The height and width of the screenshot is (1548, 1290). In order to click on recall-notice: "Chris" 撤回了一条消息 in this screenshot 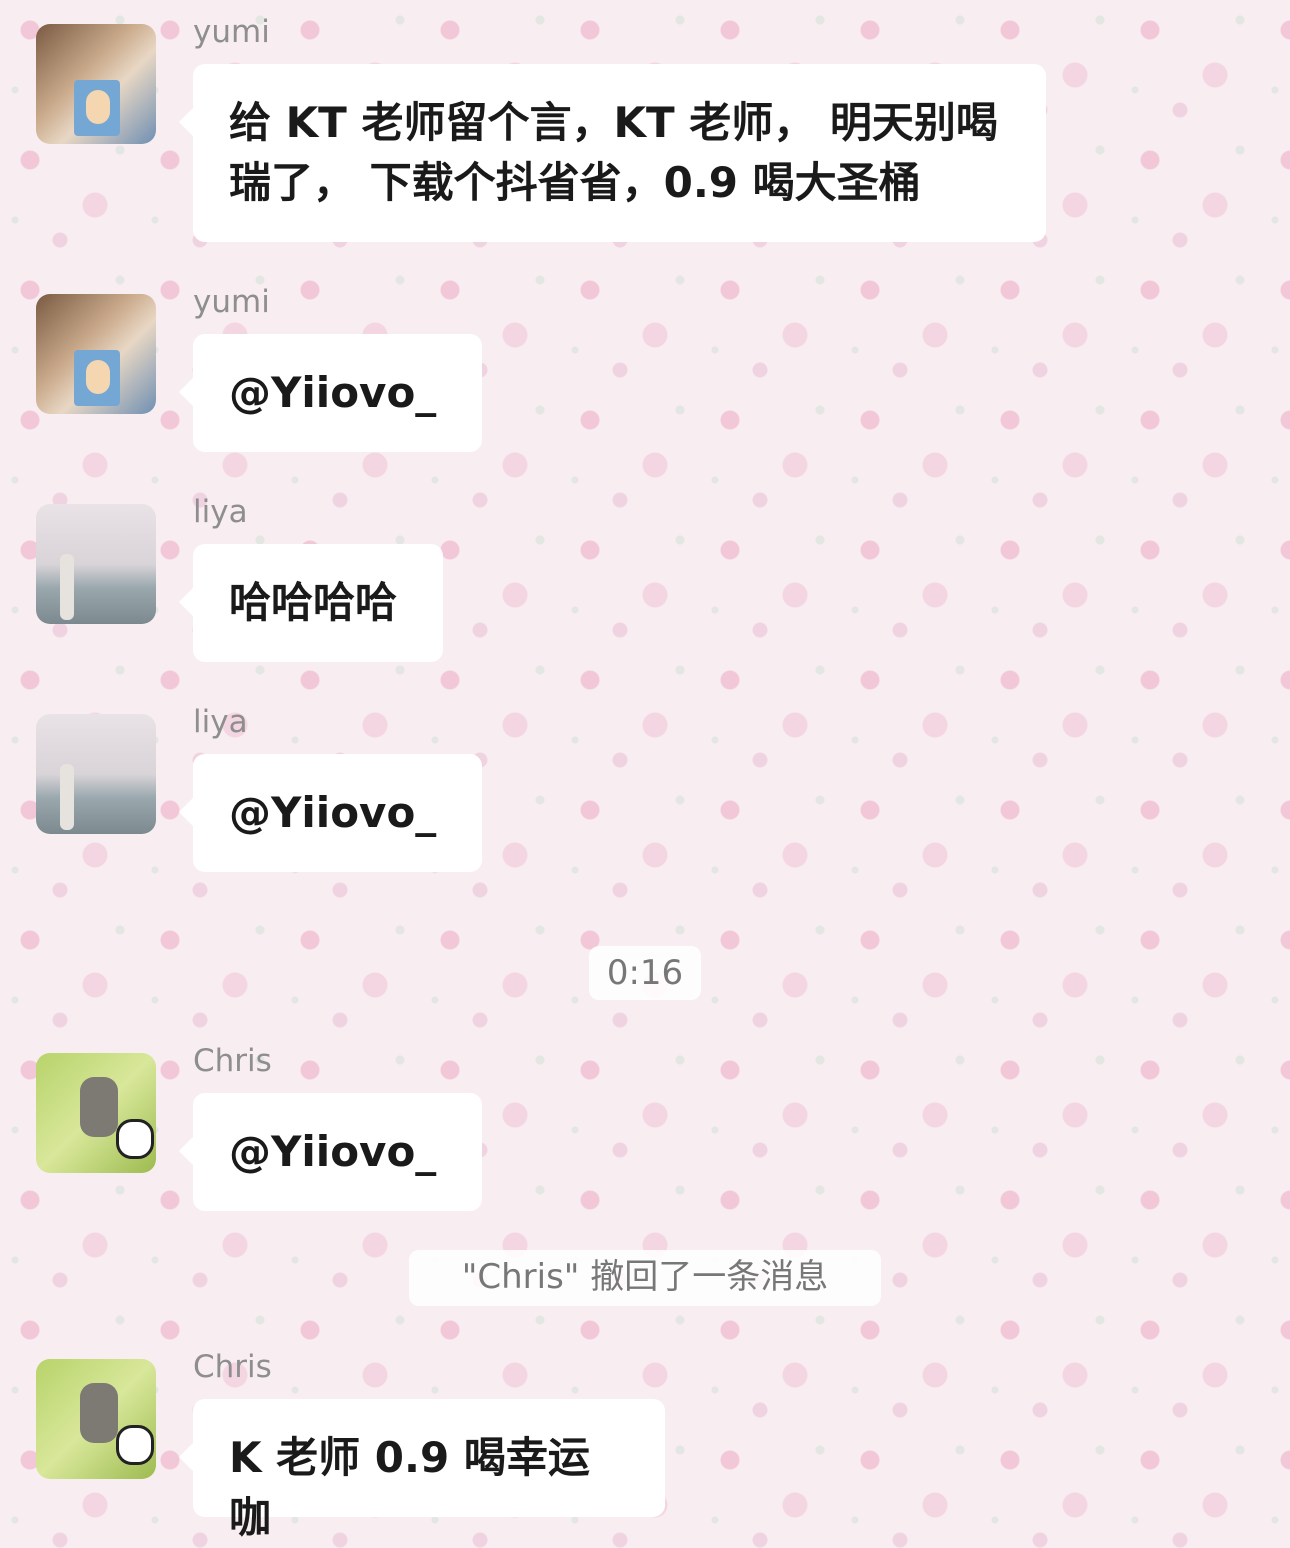, I will do `click(645, 1278)`.